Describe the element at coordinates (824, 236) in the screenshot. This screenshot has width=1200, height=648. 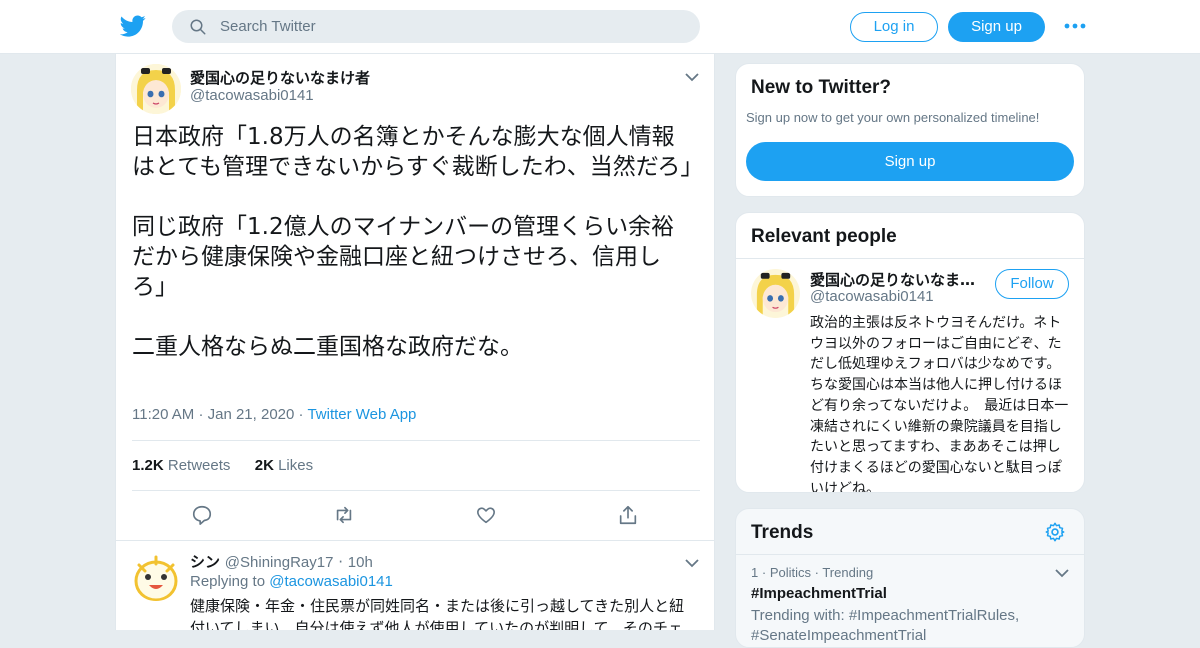
I see `relevant-people-title: Relevant people` at that location.